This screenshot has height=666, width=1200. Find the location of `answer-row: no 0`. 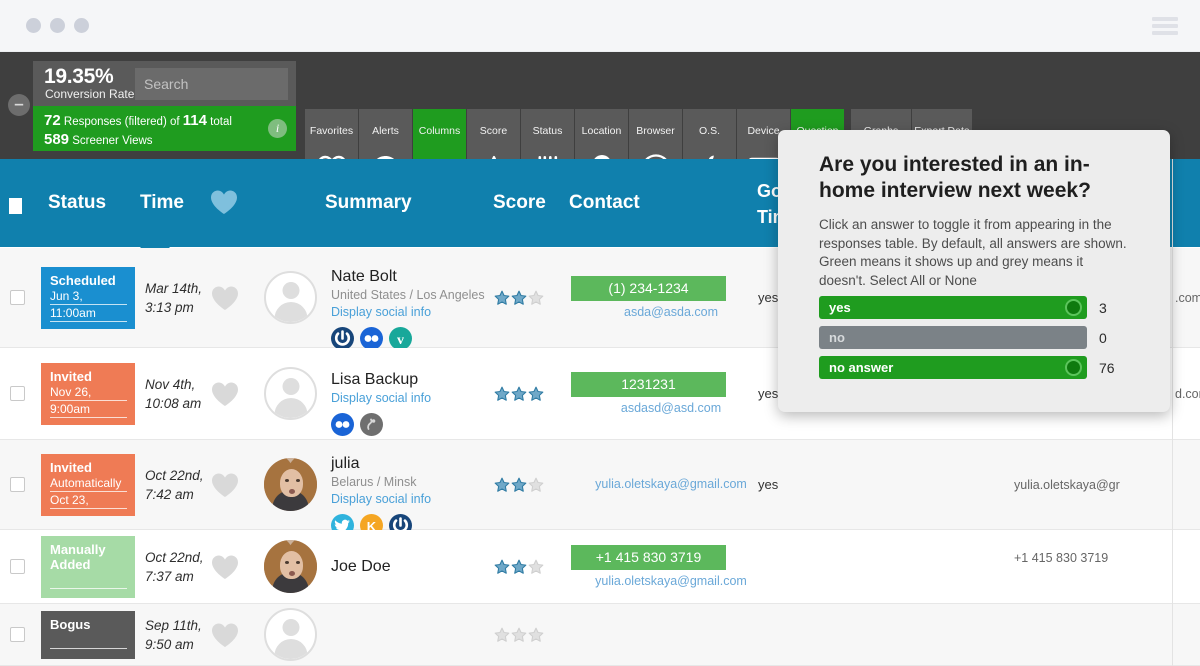

answer-row: no 0 is located at coordinates (979, 337).